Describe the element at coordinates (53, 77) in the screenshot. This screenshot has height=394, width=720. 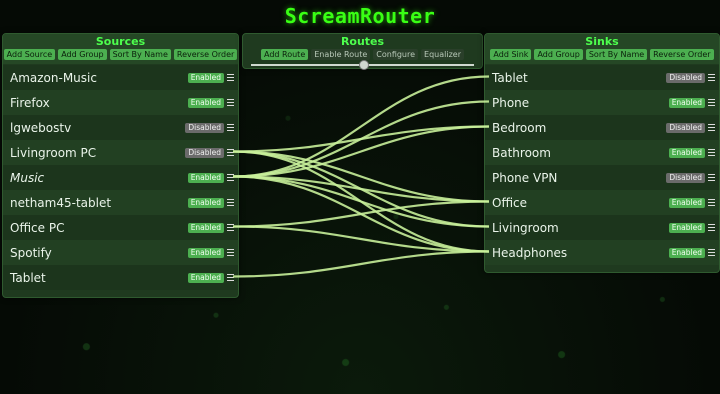
I see `source-name: Amazon-Music` at that location.